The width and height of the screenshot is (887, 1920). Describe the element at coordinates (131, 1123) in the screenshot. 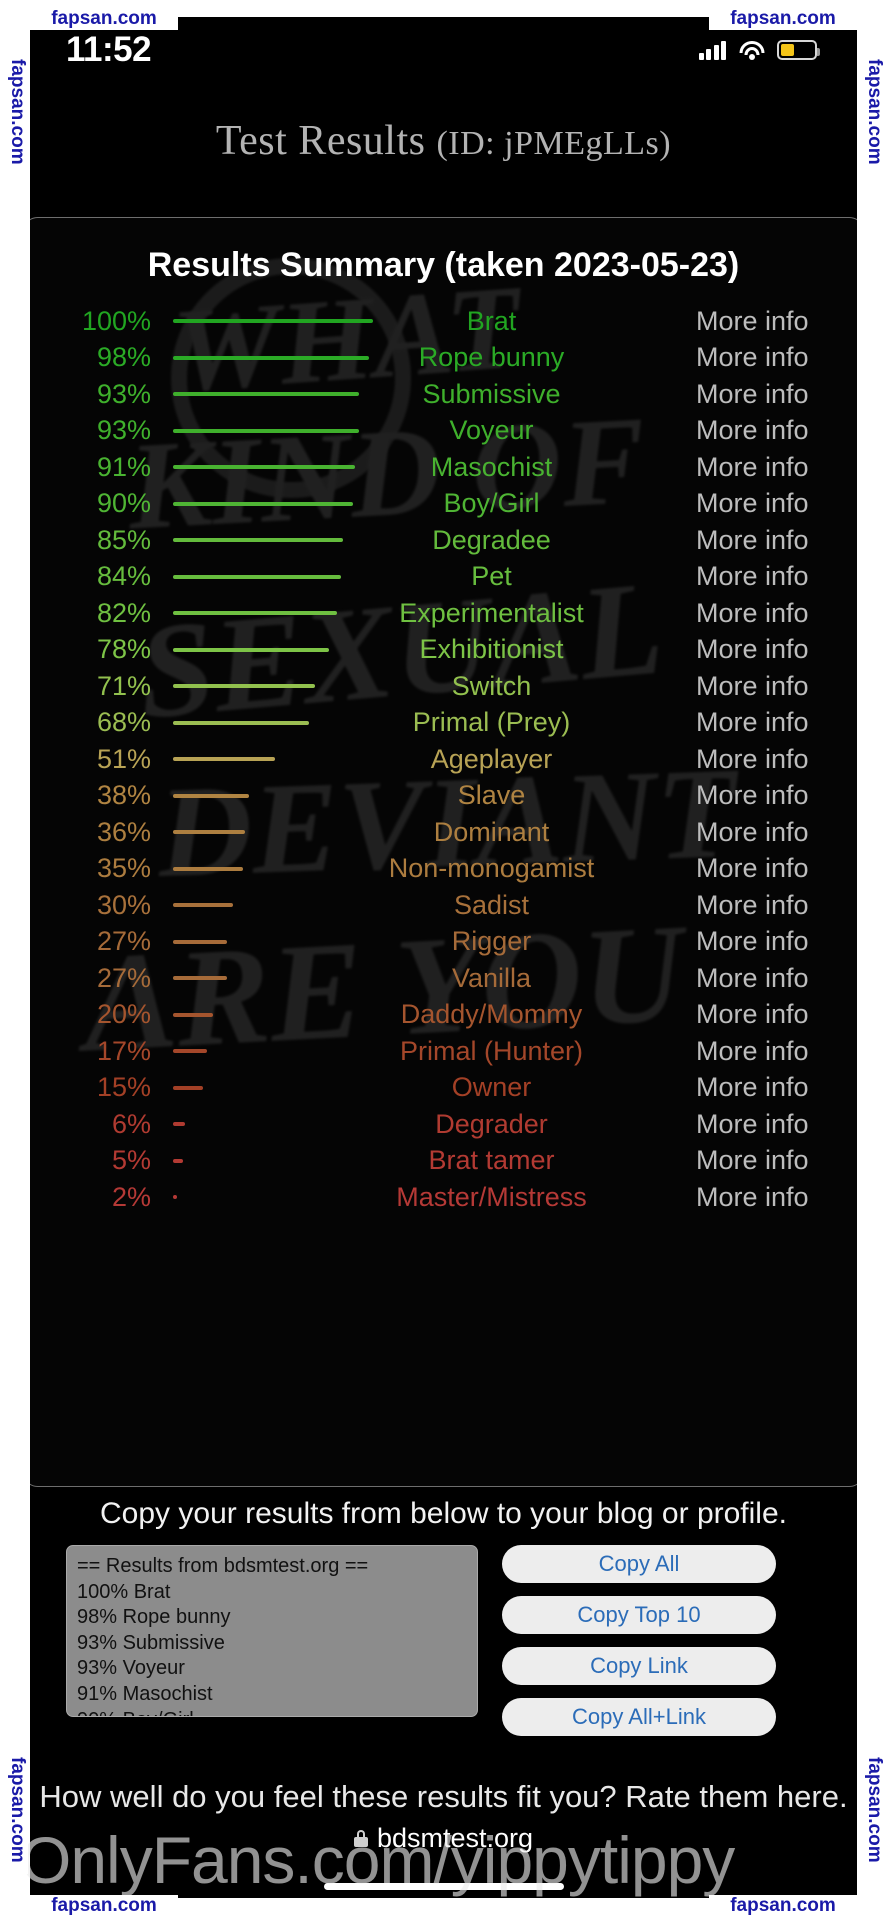

I see `result-percent: 6%` at that location.